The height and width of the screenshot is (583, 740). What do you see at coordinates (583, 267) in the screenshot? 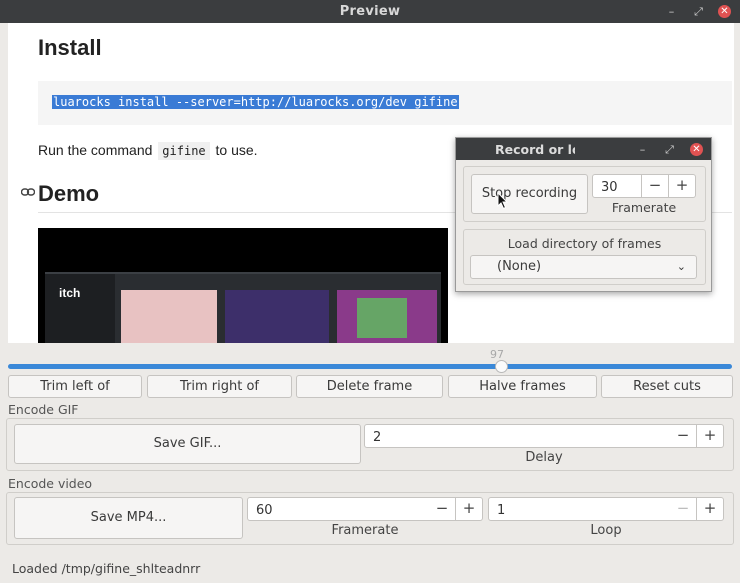
I see `load-directory-select: (None) ⌄` at bounding box center [583, 267].